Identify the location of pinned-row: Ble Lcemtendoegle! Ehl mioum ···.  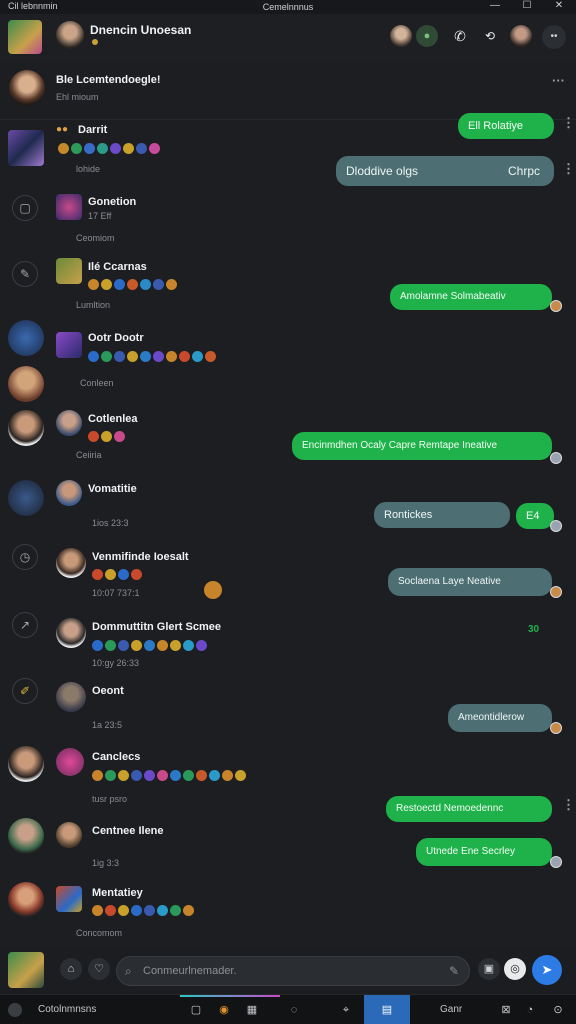
(288, 91).